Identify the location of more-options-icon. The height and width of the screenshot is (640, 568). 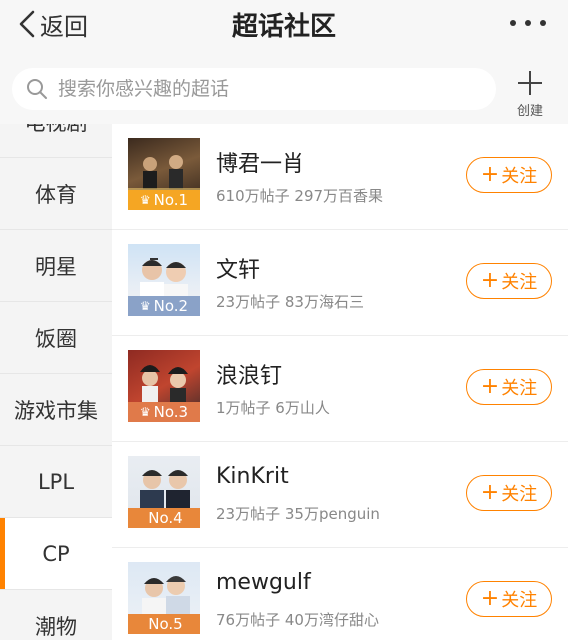
(528, 23).